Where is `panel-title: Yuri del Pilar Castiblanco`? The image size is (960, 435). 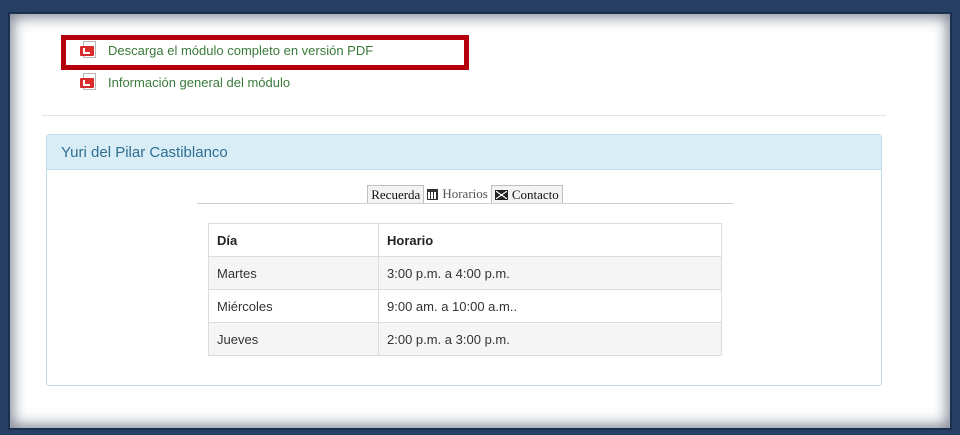
panel-title: Yuri del Pilar Castiblanco is located at coordinates (464, 152).